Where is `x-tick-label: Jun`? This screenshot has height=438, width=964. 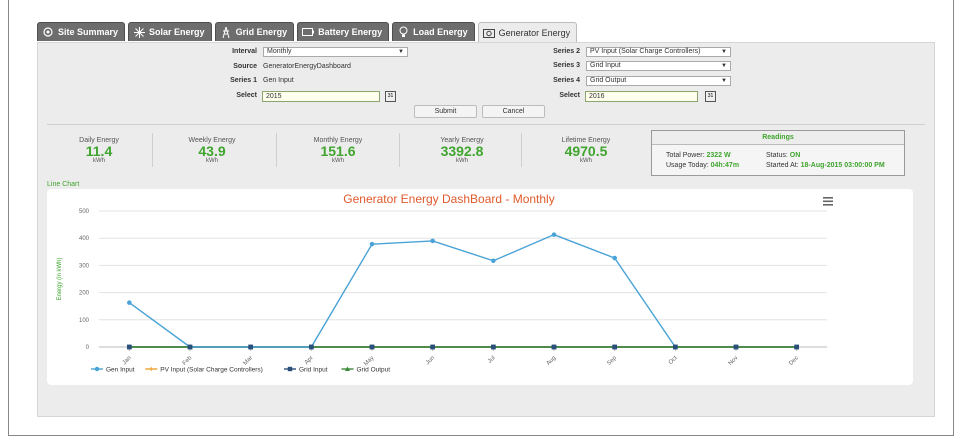
x-tick-label: Jun is located at coordinates (430, 360).